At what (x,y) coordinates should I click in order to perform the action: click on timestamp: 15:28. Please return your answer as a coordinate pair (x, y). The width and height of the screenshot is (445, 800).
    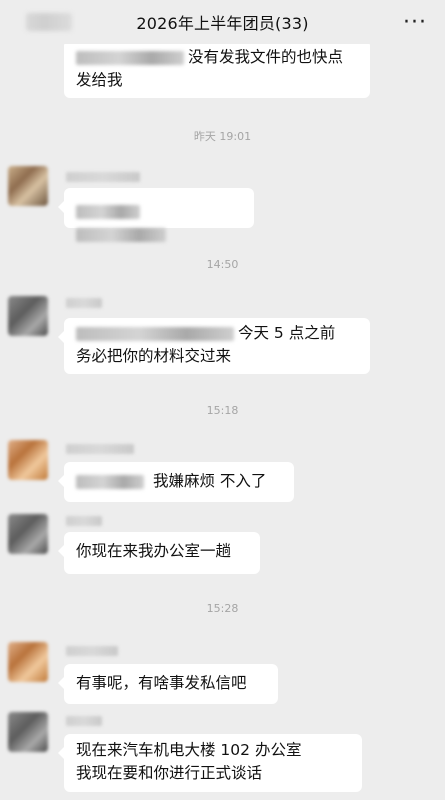
    Looking at the image, I should click on (222, 608).